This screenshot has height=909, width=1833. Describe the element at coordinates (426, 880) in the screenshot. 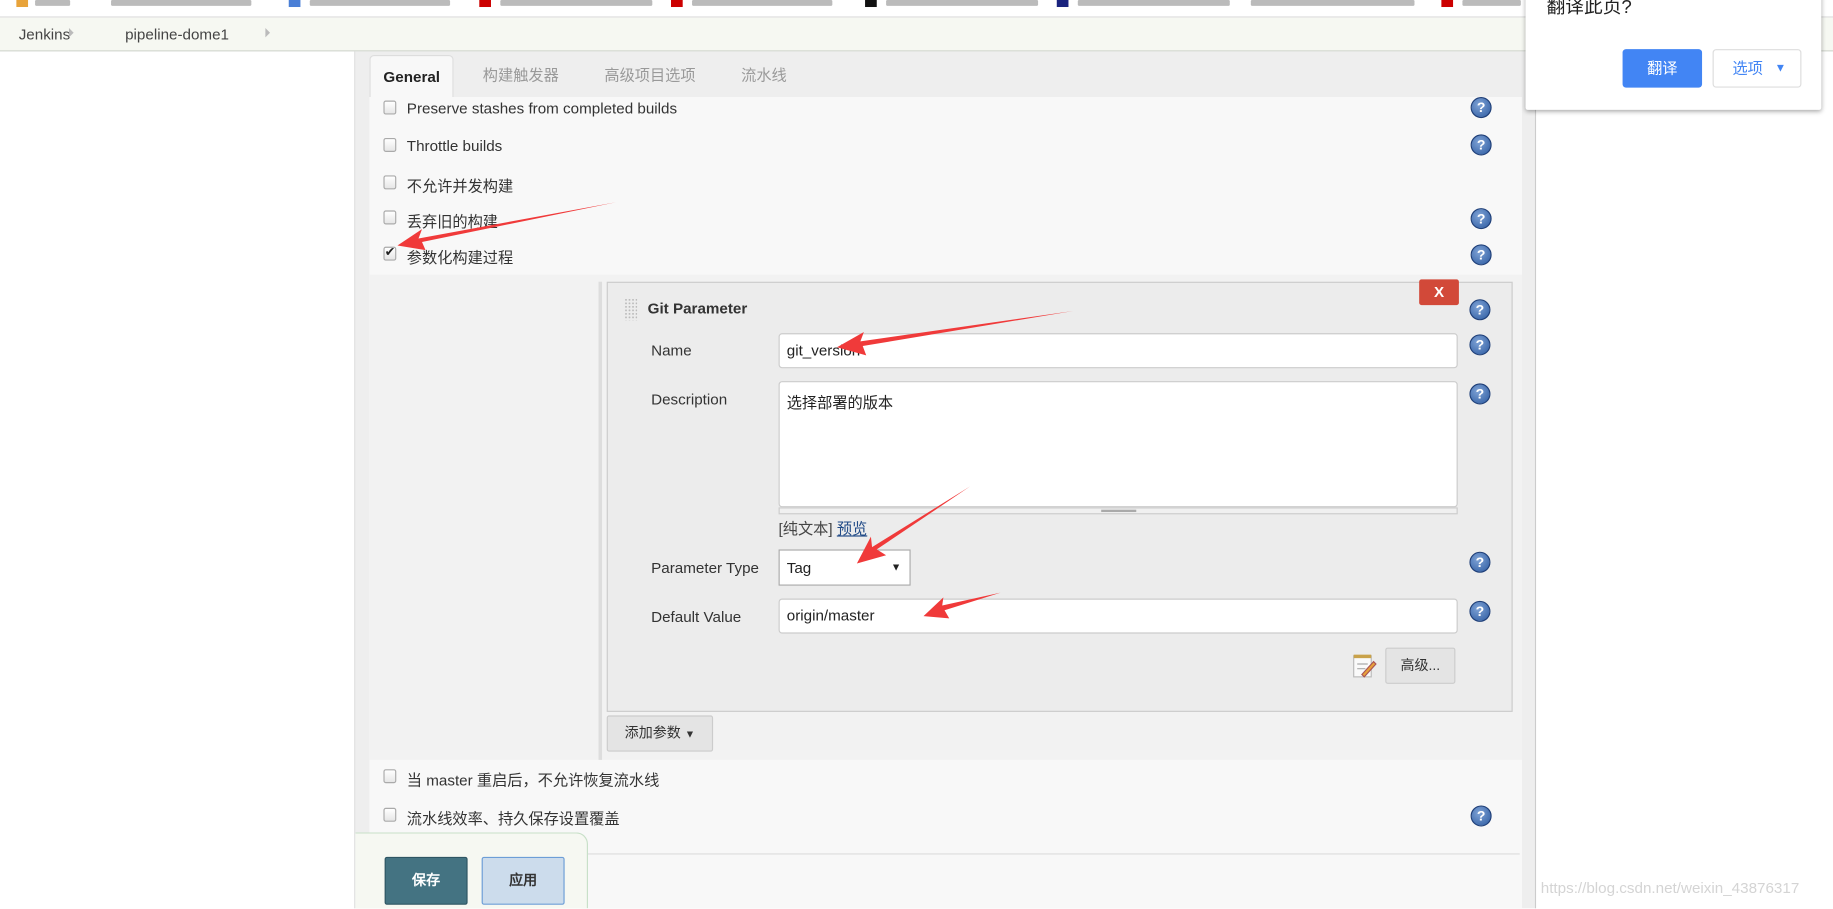

I see `save-button: 保存` at that location.